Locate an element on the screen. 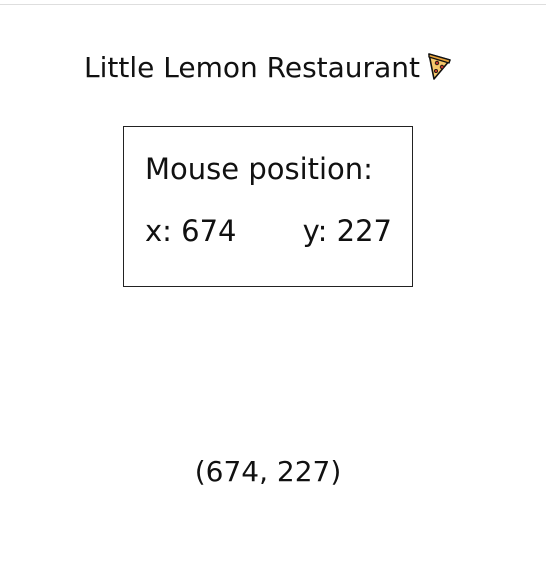 The width and height of the screenshot is (546, 561). coordinate-pair-text: (674, 227) is located at coordinates (268, 471).